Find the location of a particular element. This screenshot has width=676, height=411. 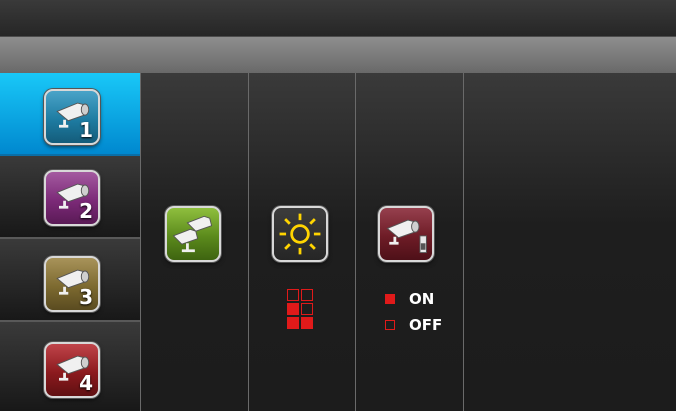

brightness-button is located at coordinates (300, 234).